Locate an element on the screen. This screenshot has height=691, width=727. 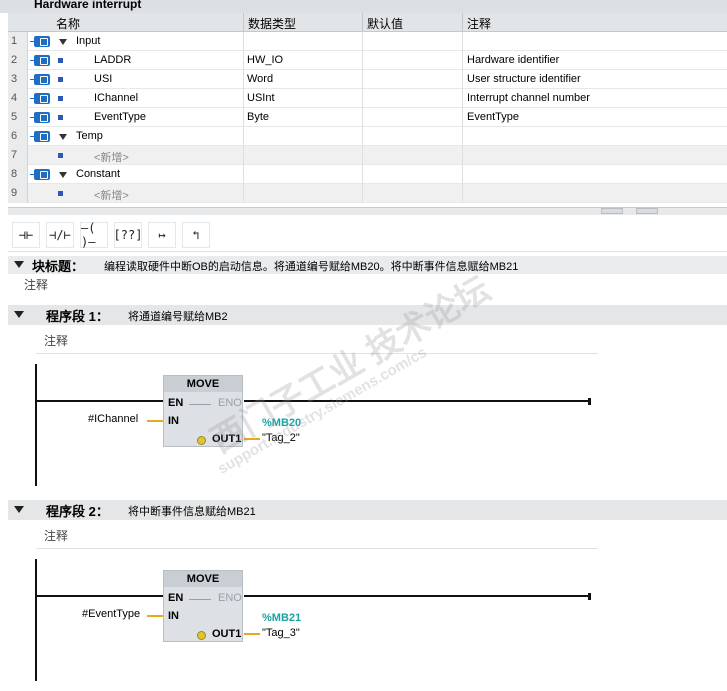
row-datatype: Byte is located at coordinates (258, 117).